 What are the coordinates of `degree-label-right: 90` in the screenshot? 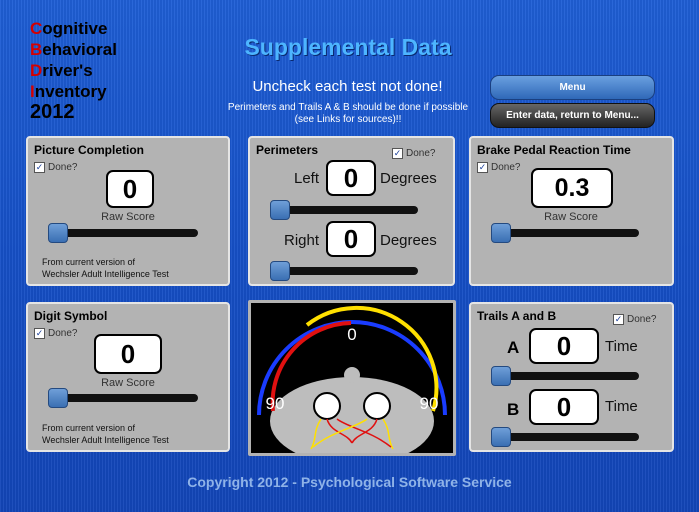 It's located at (429, 403).